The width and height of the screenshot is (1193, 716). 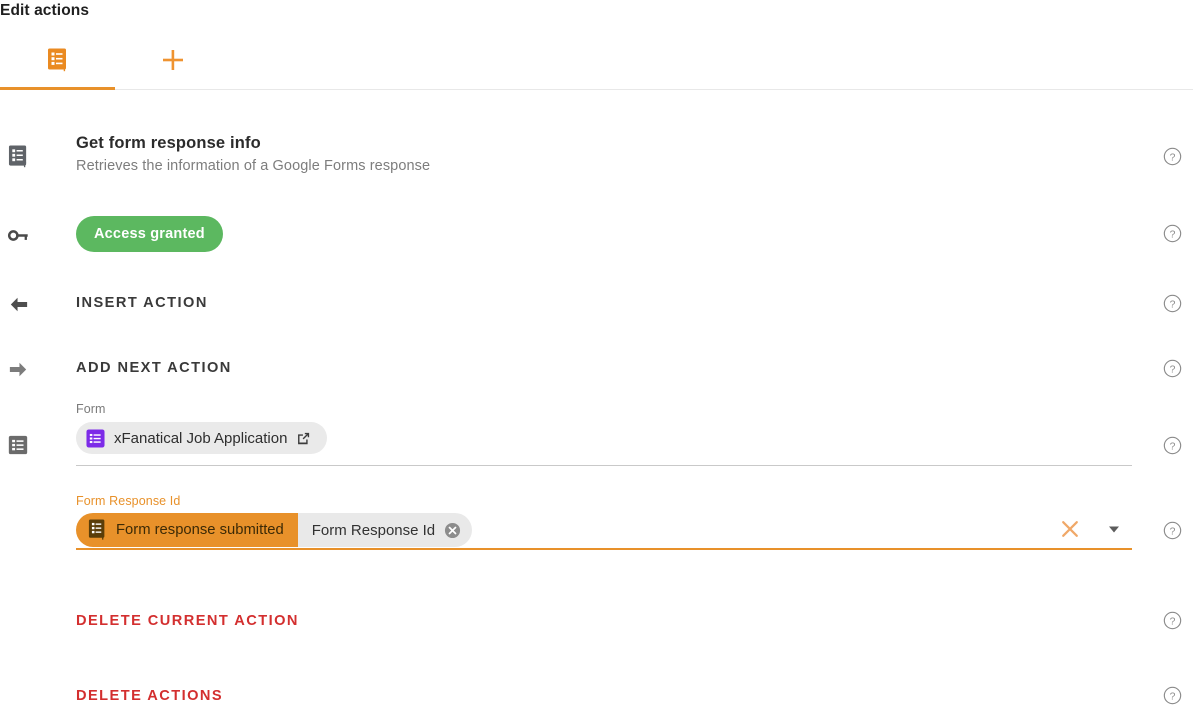 I want to click on tab-add-action, so click(x=172, y=60).